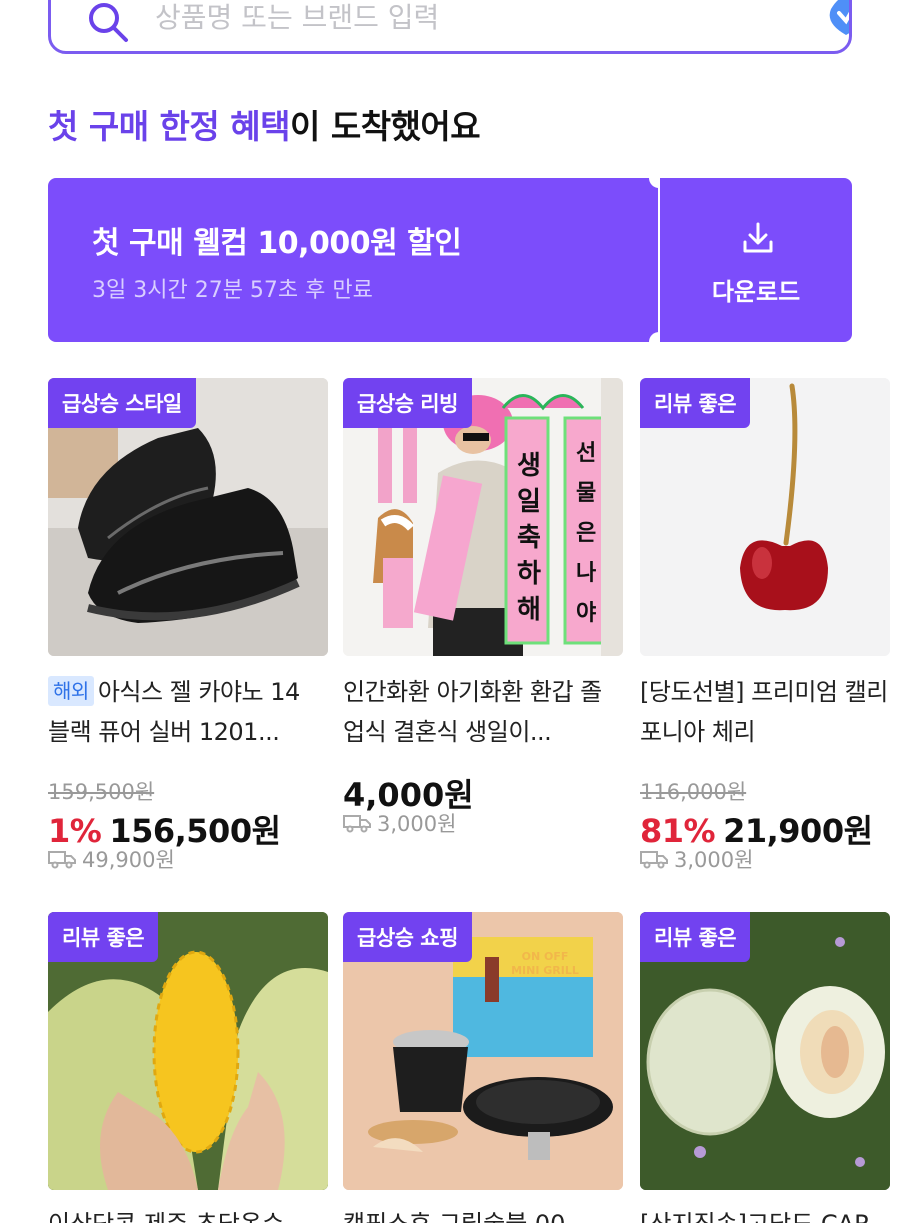  What do you see at coordinates (277, 243) in the screenshot?
I see `coupon-title: 첫 구매 웰컴 10,000원 할인` at bounding box center [277, 243].